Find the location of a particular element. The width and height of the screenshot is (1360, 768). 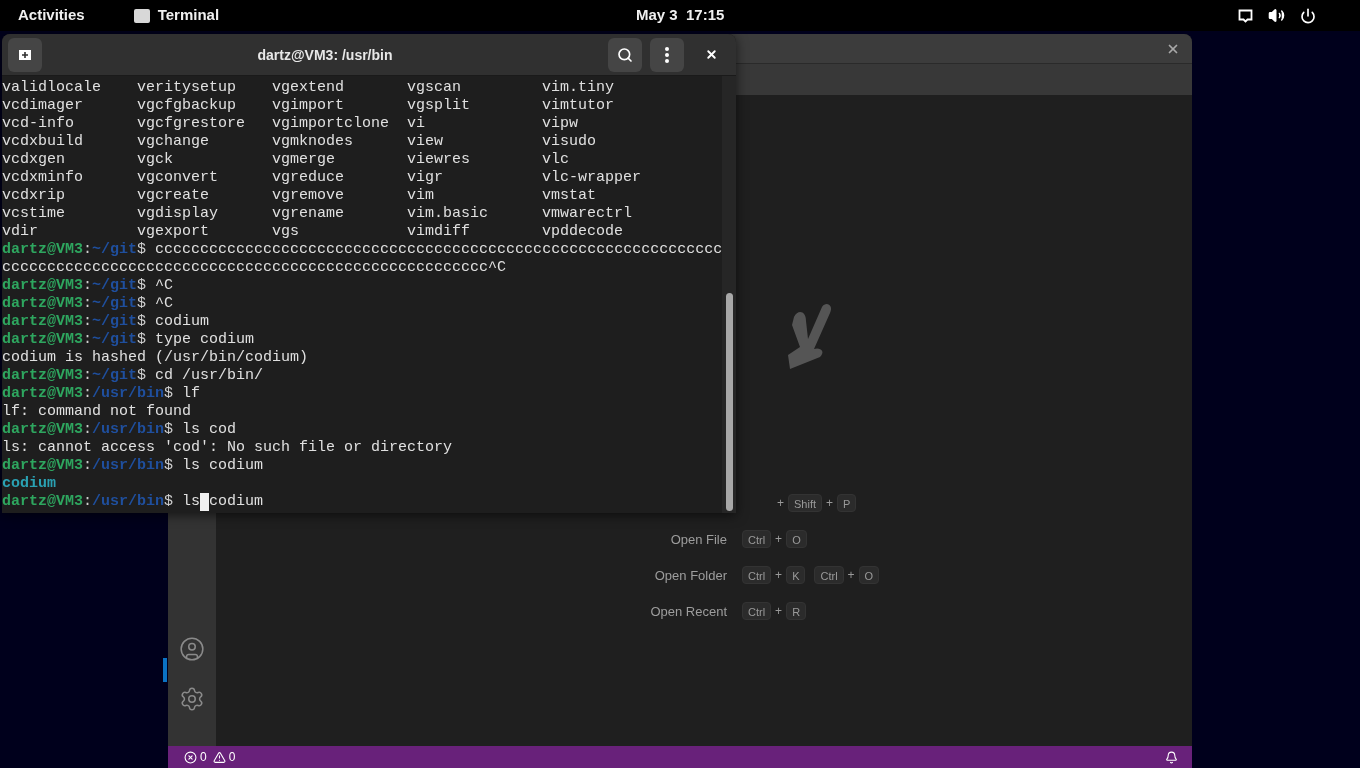

shortcut-label: Open Folder is located at coordinates (690, 575).